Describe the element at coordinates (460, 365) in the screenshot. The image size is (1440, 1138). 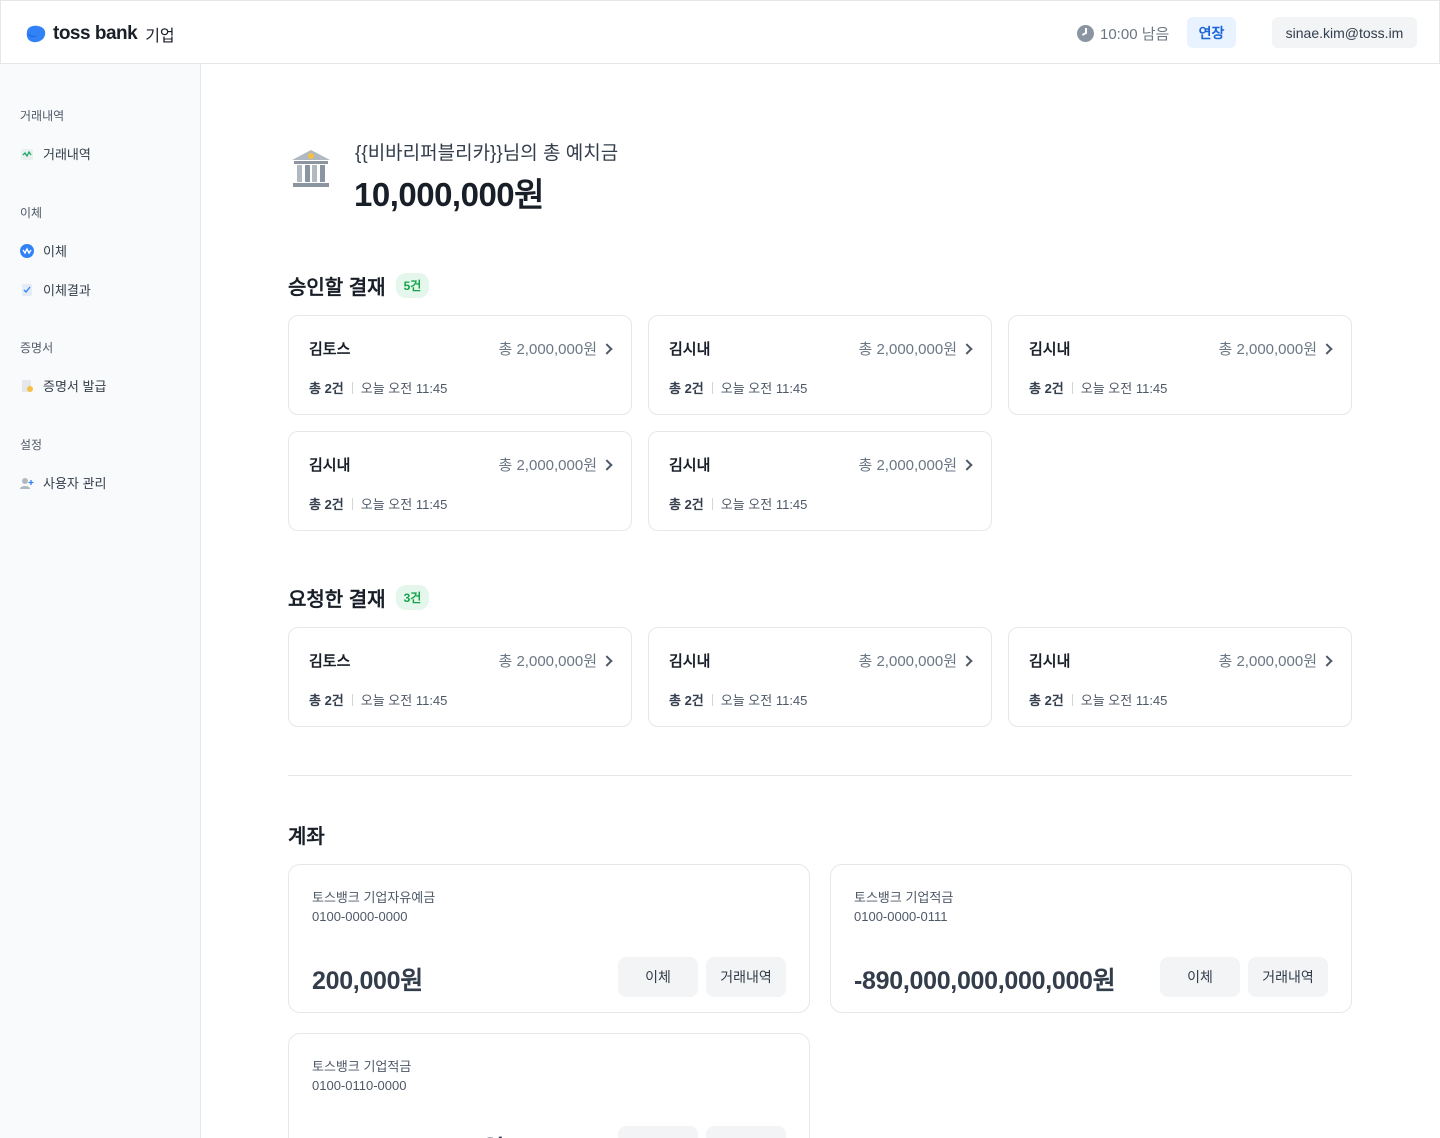
I see `approval-card: 김토스 총 2,000,000원 총 2건 오늘 오전 11:45` at that location.